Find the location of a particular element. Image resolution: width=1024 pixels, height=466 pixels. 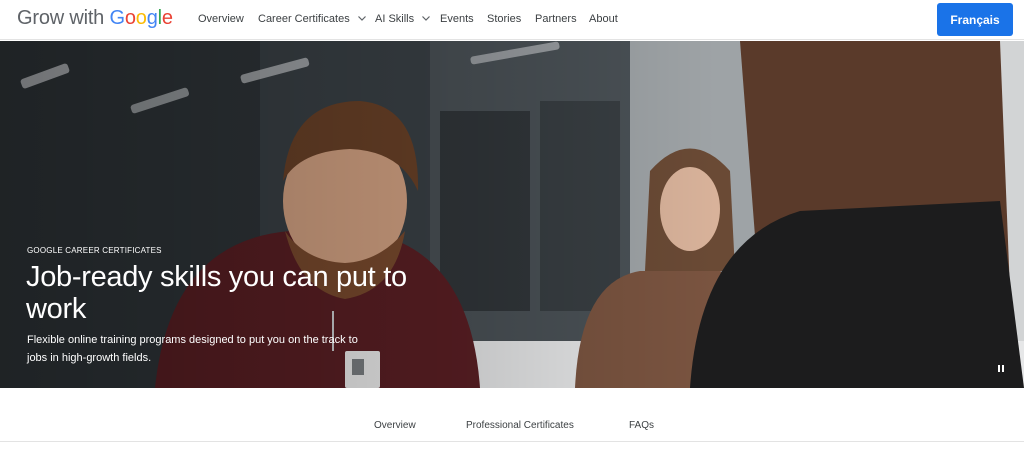

nav-label: Events is located at coordinates (457, 19).